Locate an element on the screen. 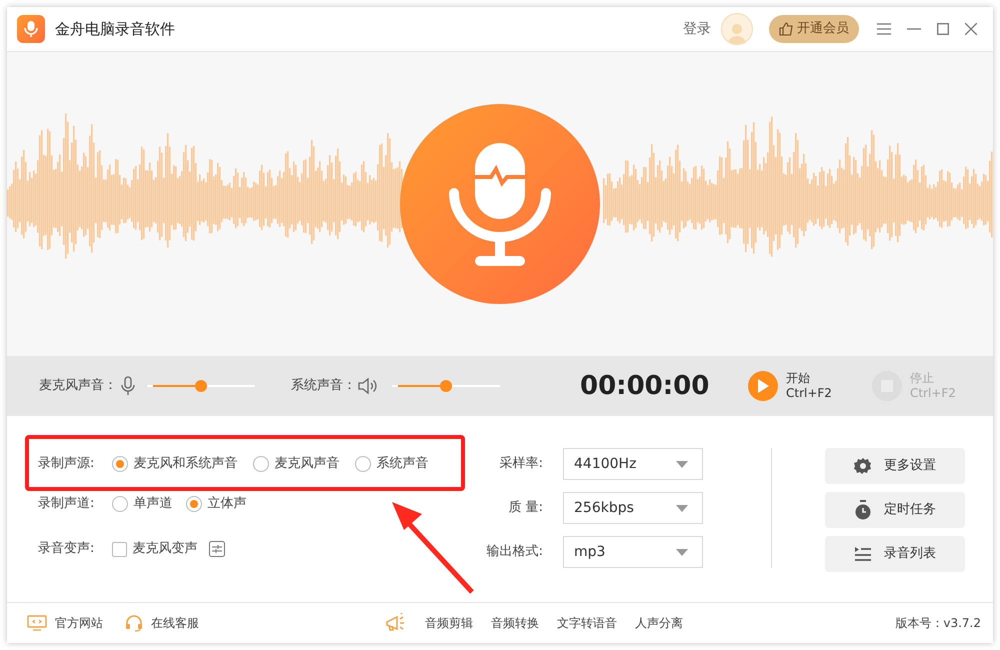 This screenshot has width=1000, height=650. megaphone-icon is located at coordinates (396, 623).